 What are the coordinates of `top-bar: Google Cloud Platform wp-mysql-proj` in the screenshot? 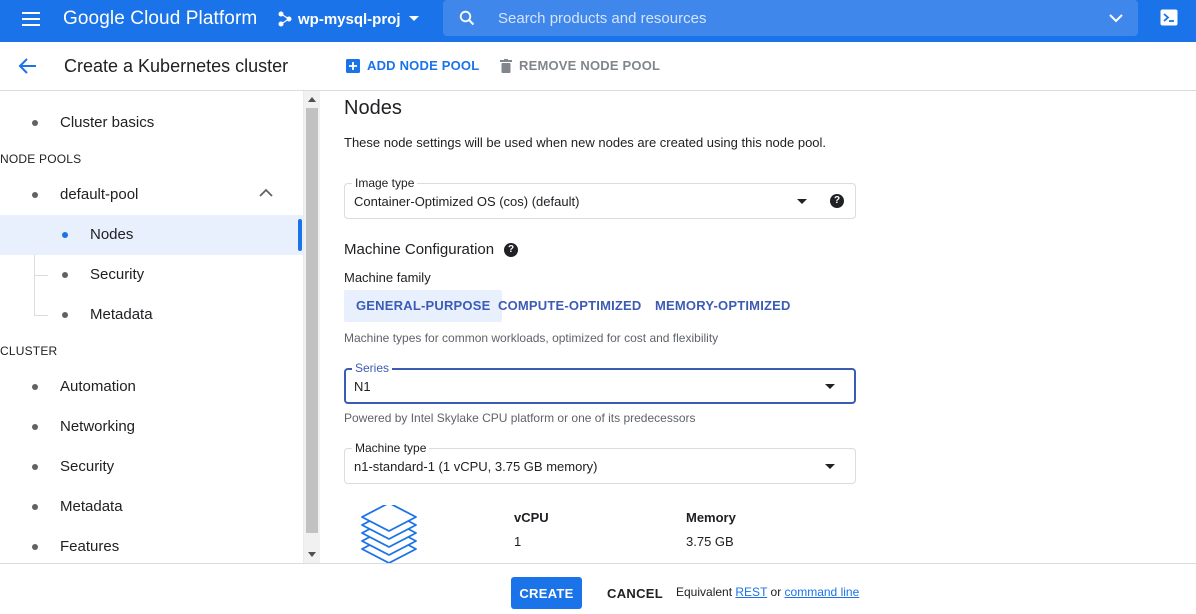 It's located at (598, 21).